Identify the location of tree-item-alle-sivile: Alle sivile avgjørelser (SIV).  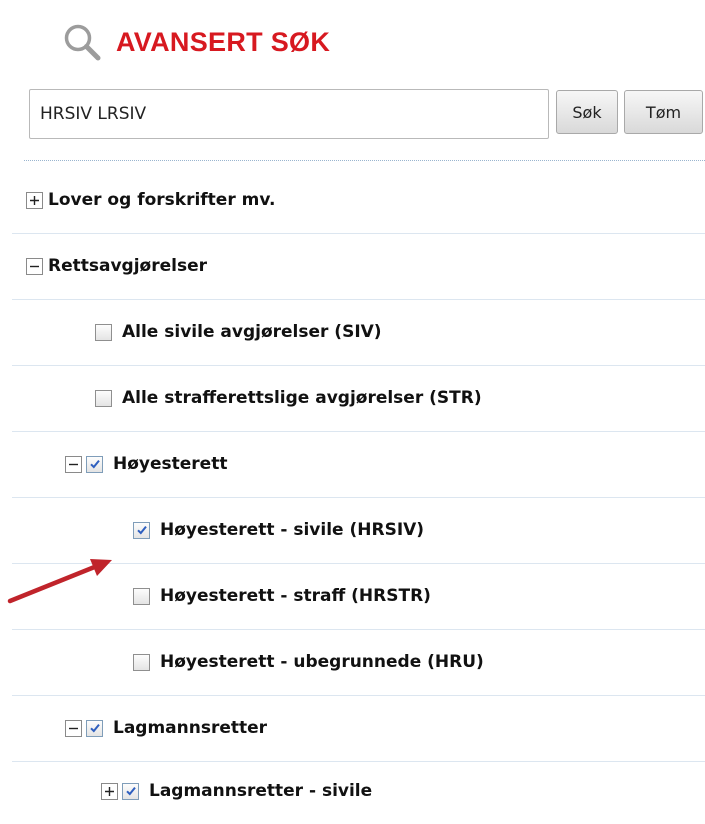
(358, 332).